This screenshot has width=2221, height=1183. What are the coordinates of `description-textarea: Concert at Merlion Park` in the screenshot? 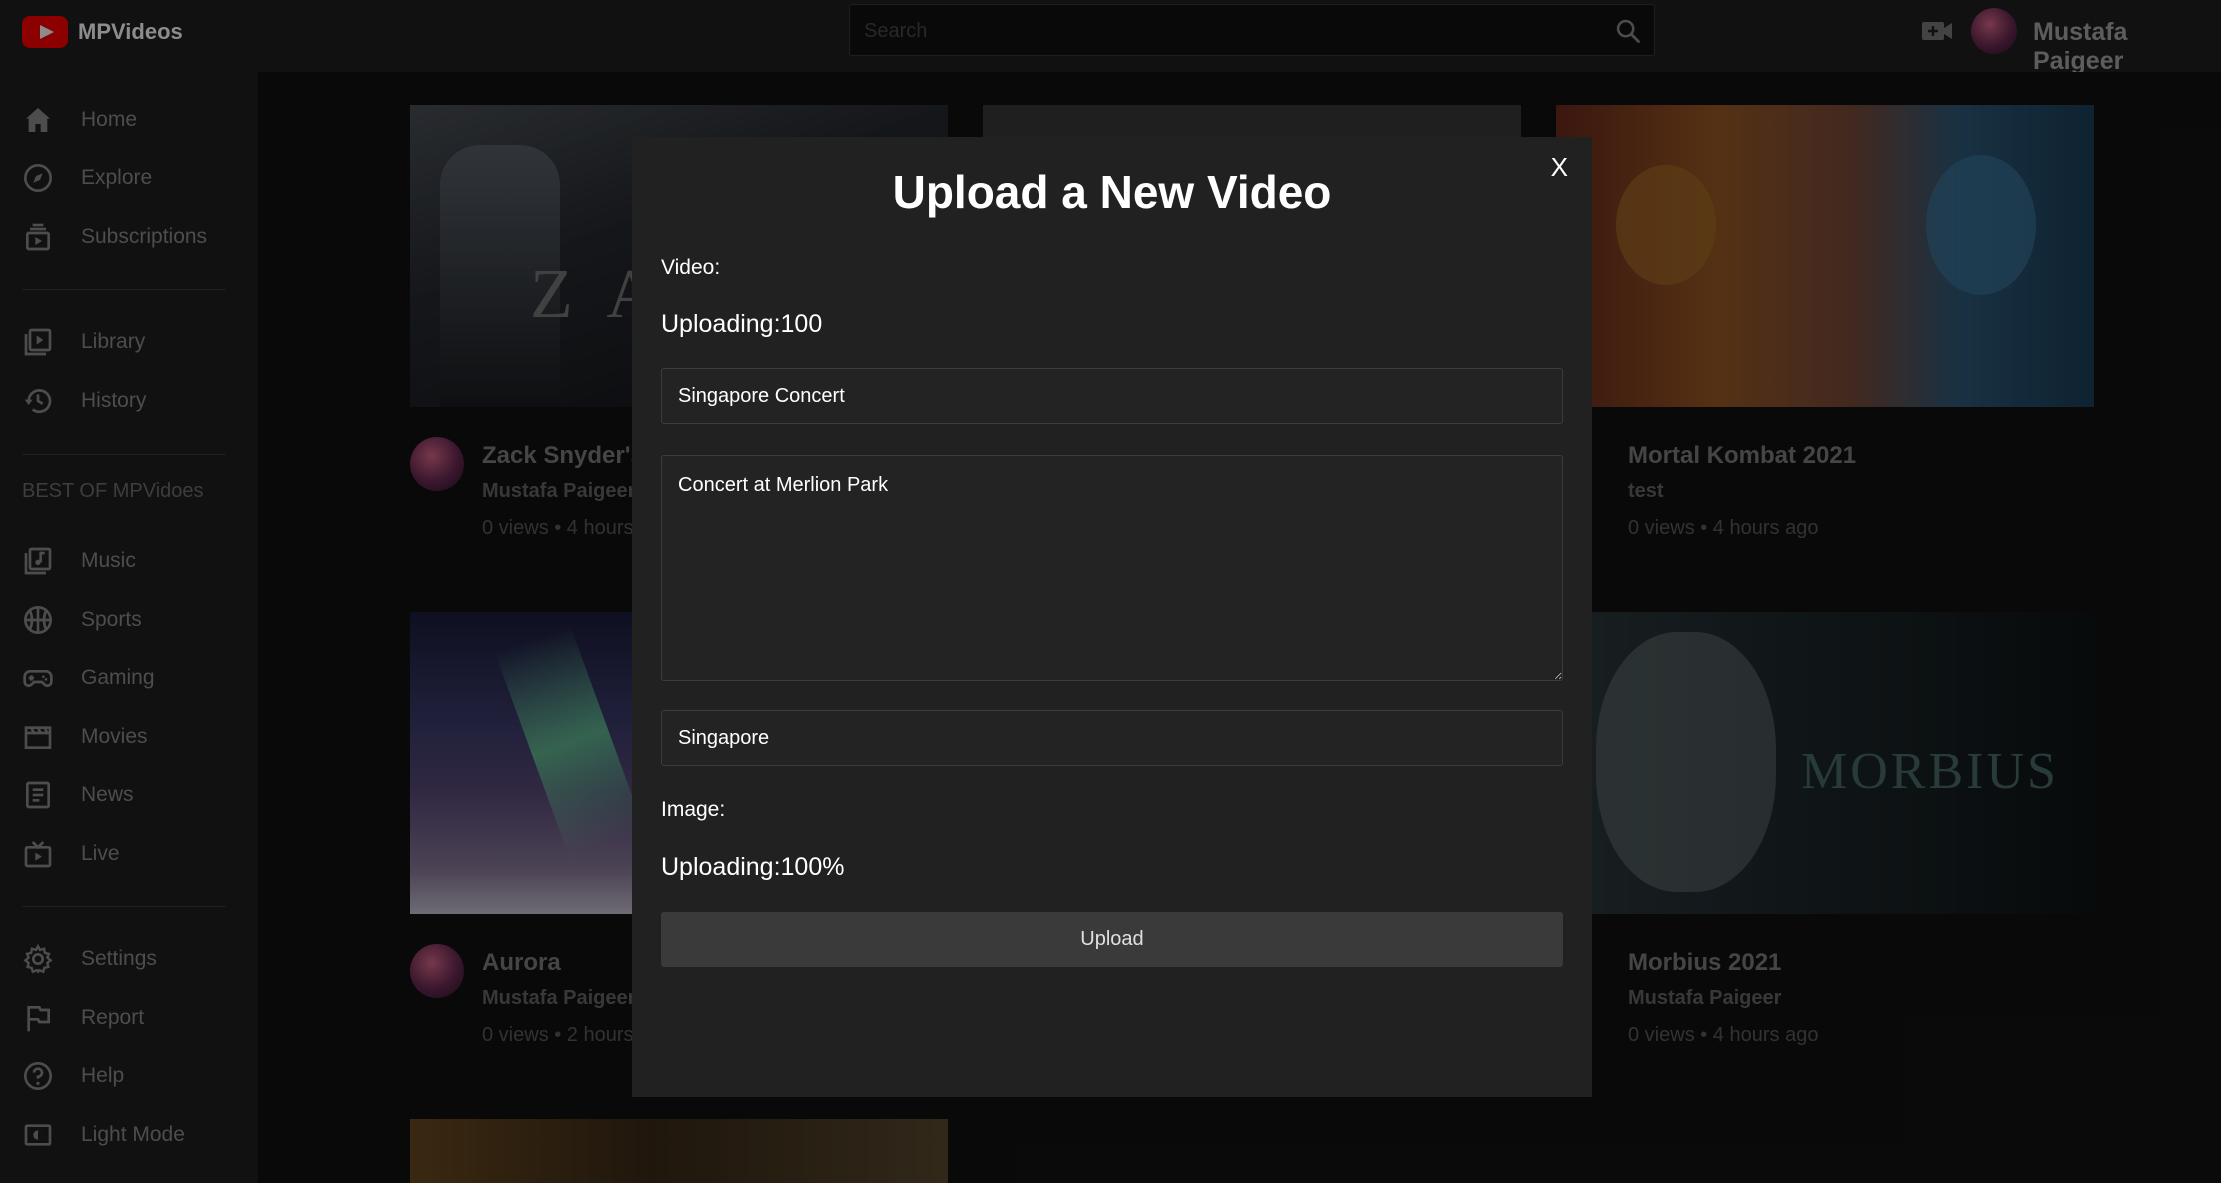 It's located at (1112, 568).